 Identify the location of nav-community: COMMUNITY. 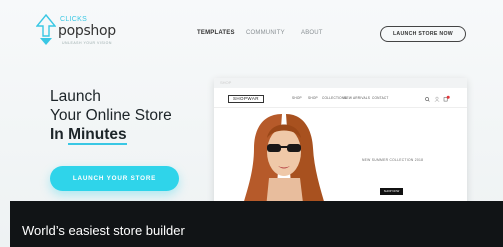
(265, 33).